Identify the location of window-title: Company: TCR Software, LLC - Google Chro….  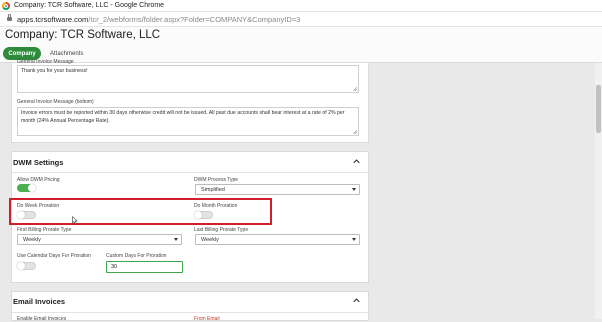
(89, 5).